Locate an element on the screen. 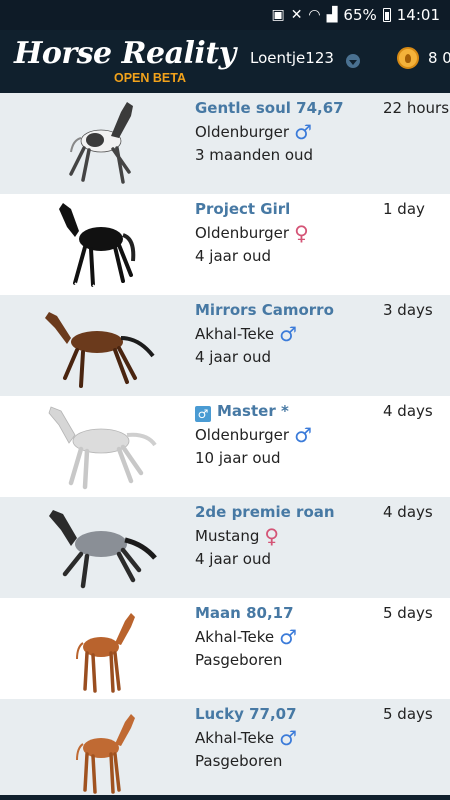  horse-name-text: Master * is located at coordinates (253, 411).